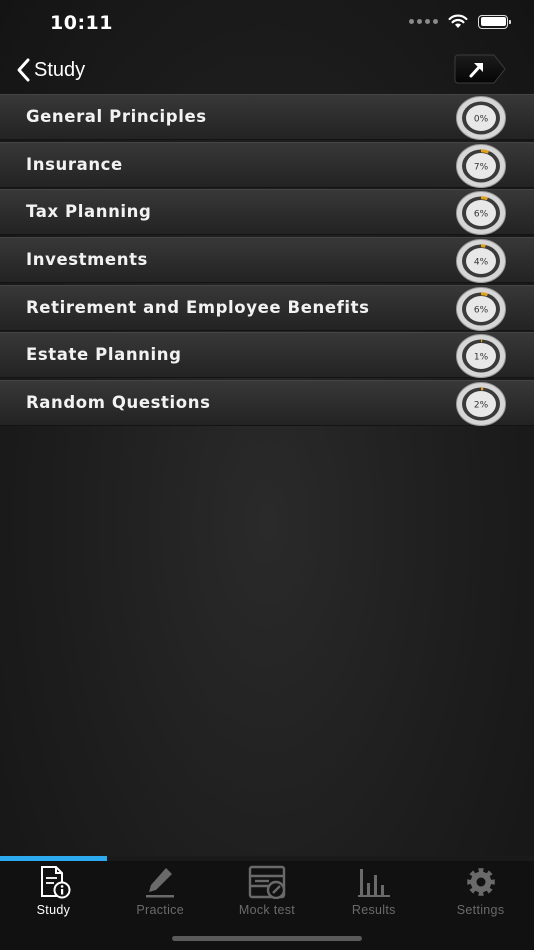 The height and width of the screenshot is (950, 534). What do you see at coordinates (56, 882) in the screenshot?
I see `study-document-icon` at bounding box center [56, 882].